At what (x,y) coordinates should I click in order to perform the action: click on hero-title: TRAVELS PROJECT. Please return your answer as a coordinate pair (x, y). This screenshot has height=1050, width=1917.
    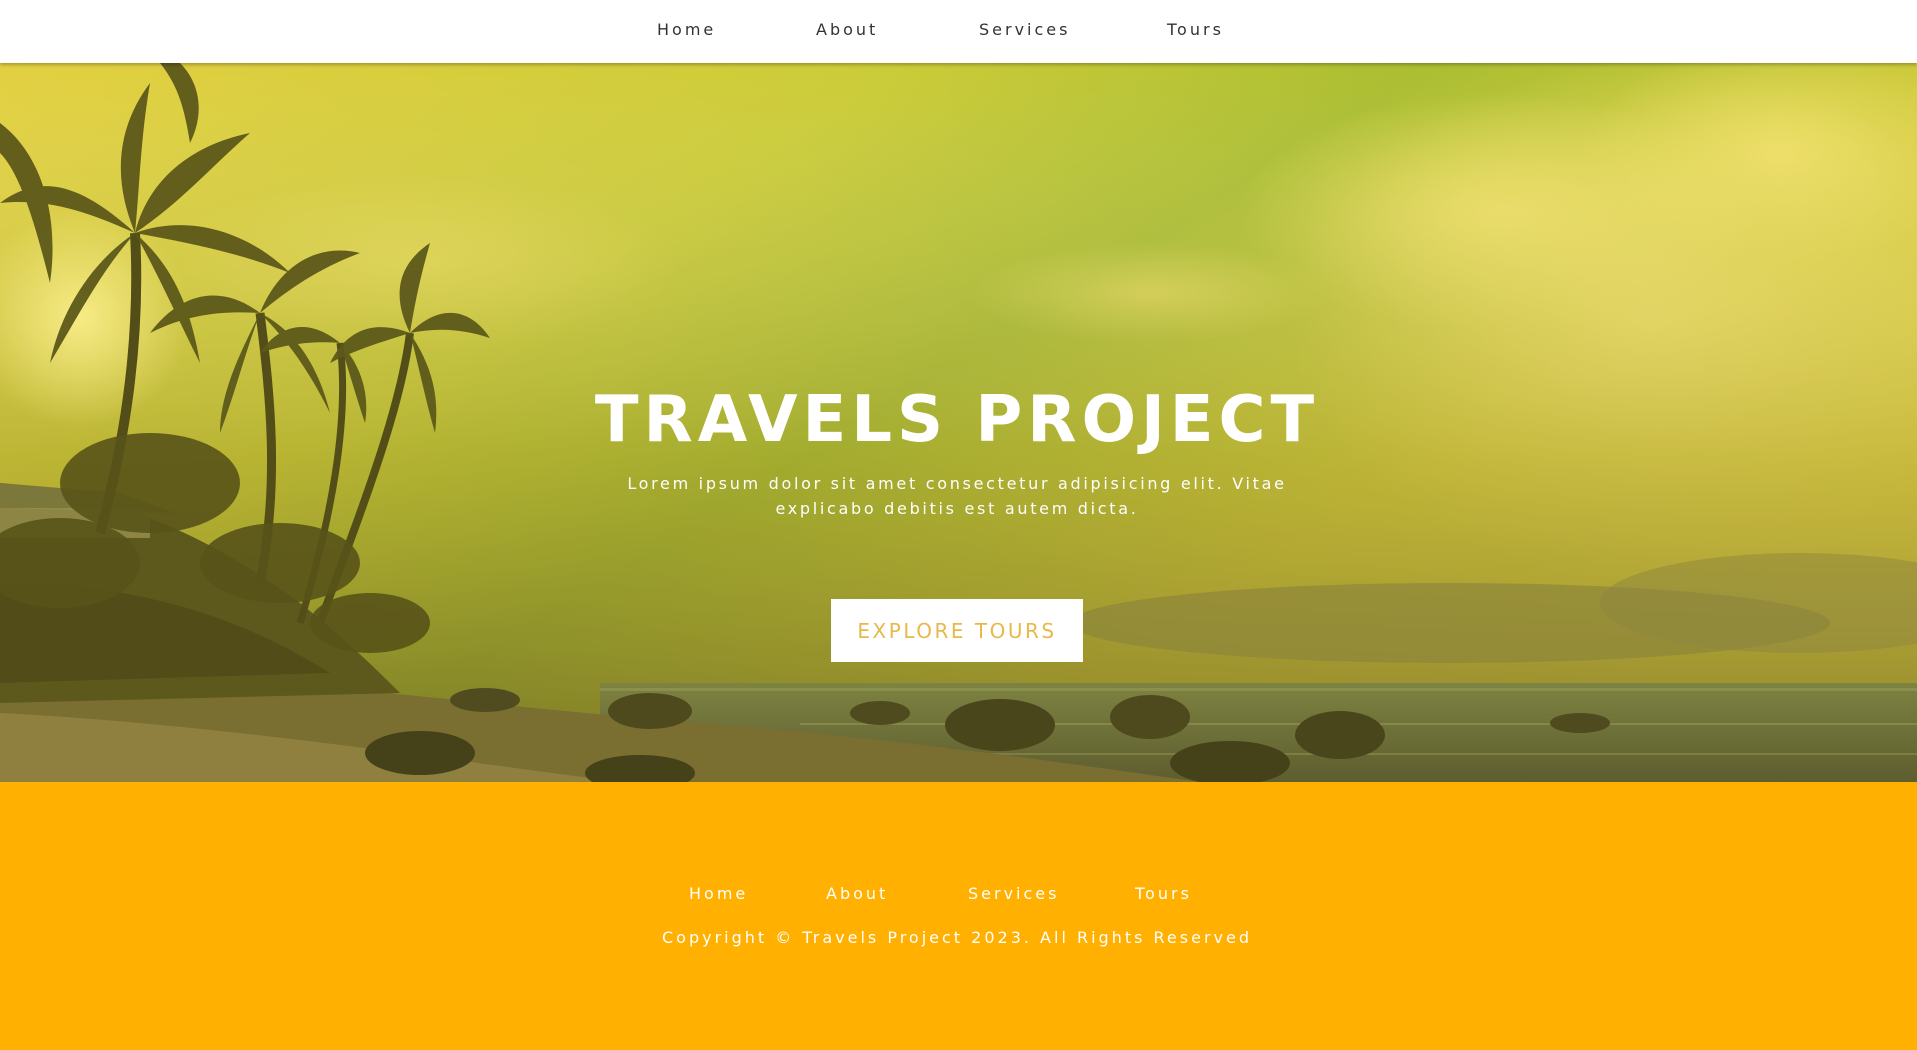
    Looking at the image, I should click on (957, 420).